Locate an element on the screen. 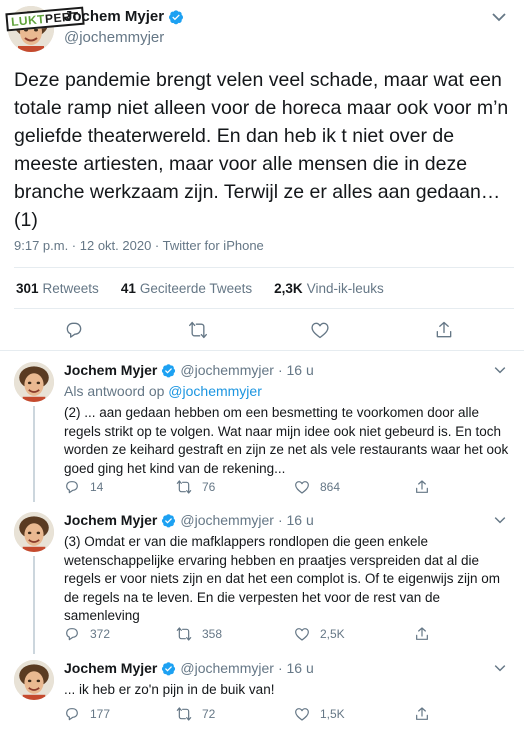 The image size is (524, 732). retweet-button: 358 is located at coordinates (199, 634).